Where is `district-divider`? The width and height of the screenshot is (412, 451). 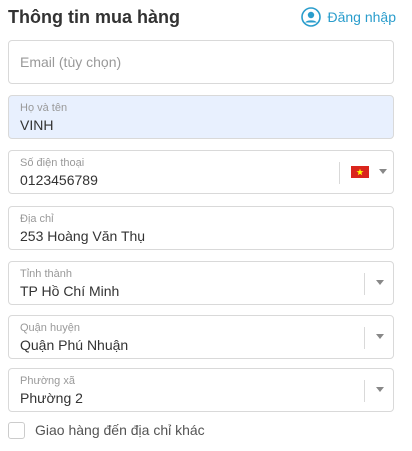 district-divider is located at coordinates (364, 338).